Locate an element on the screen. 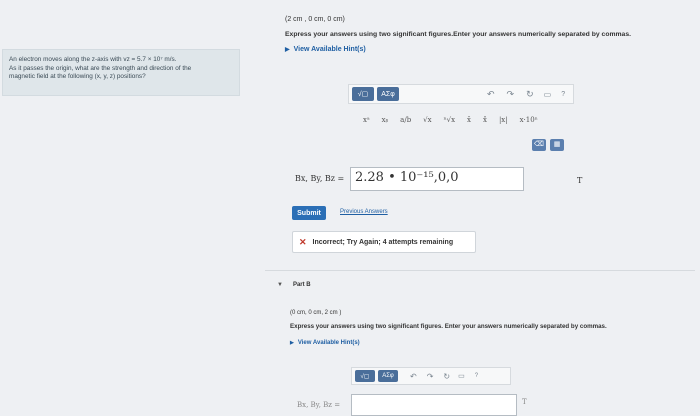  part-b-hints-link: ▶ View Available Hint(s) is located at coordinates (325, 343).